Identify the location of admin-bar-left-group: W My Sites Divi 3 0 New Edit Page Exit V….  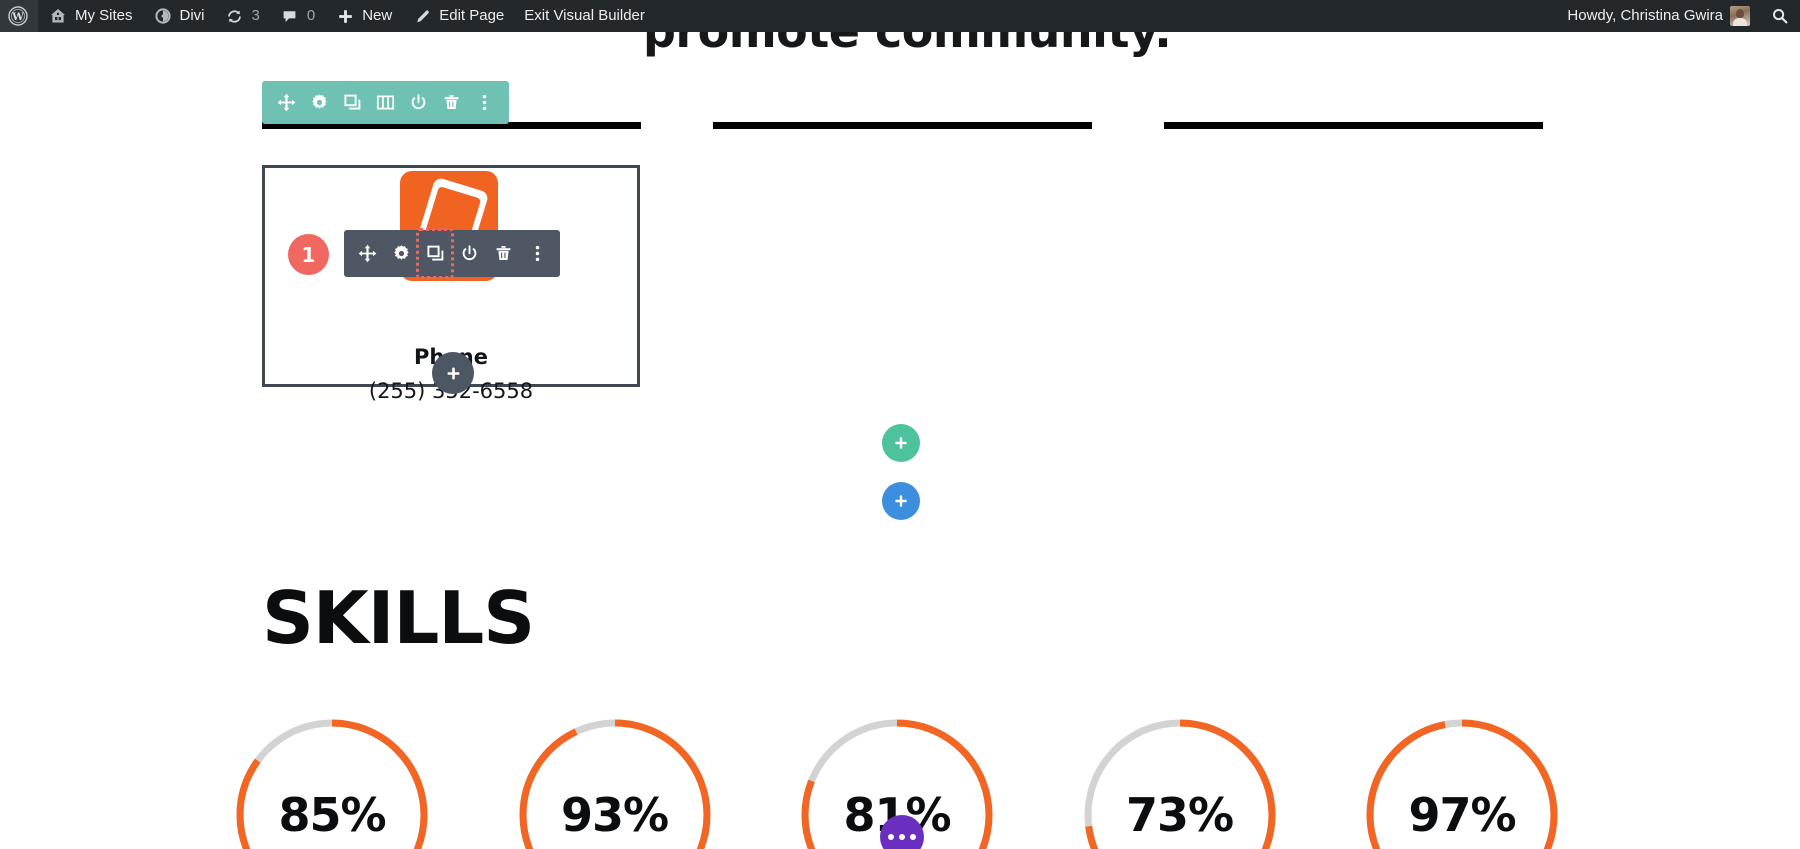
(327, 16).